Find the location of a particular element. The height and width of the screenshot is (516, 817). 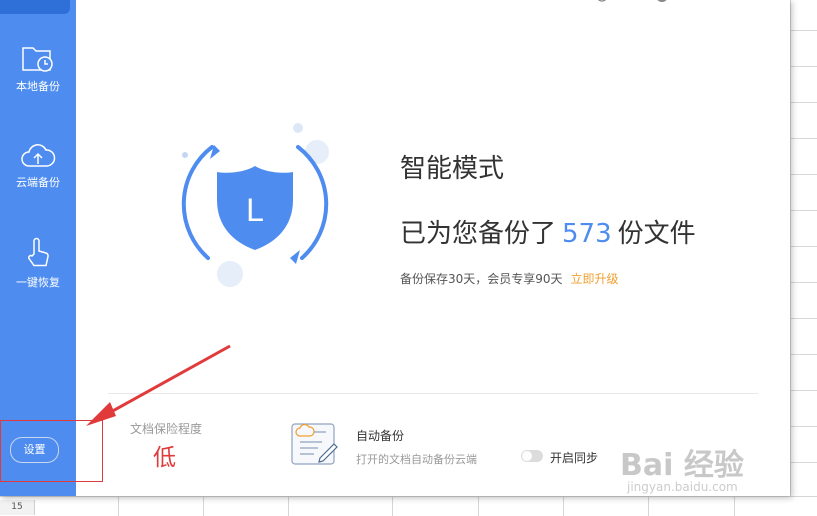

sidebar-item-cloud-backup: 云端备份 is located at coordinates (38, 166).